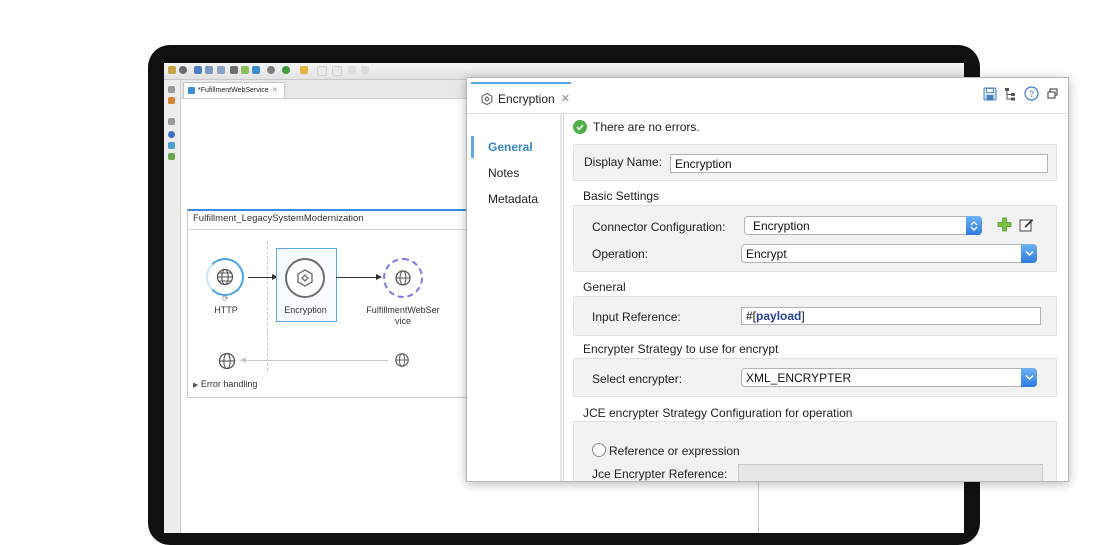 Image resolution: width=1120 pixels, height=545 pixels. I want to click on select-encrypter-label: Select encrypter:, so click(637, 379).